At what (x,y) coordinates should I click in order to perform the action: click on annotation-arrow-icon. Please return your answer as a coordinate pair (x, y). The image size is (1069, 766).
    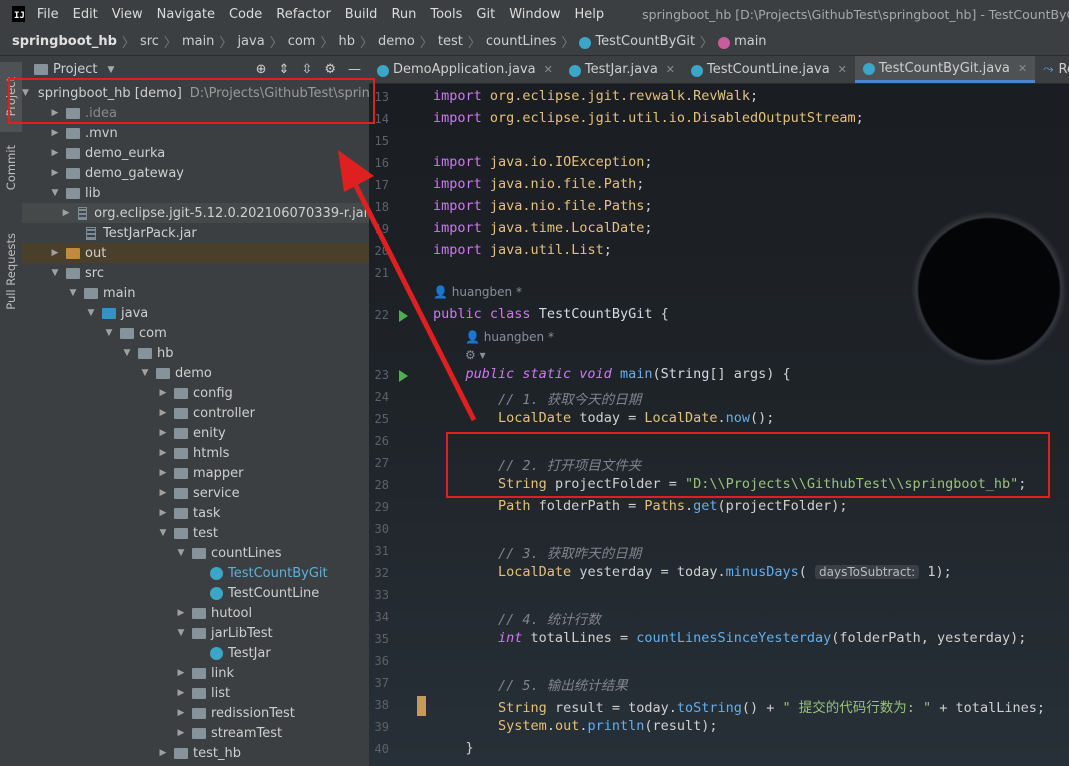
    Looking at the image, I should click on (407, 286).